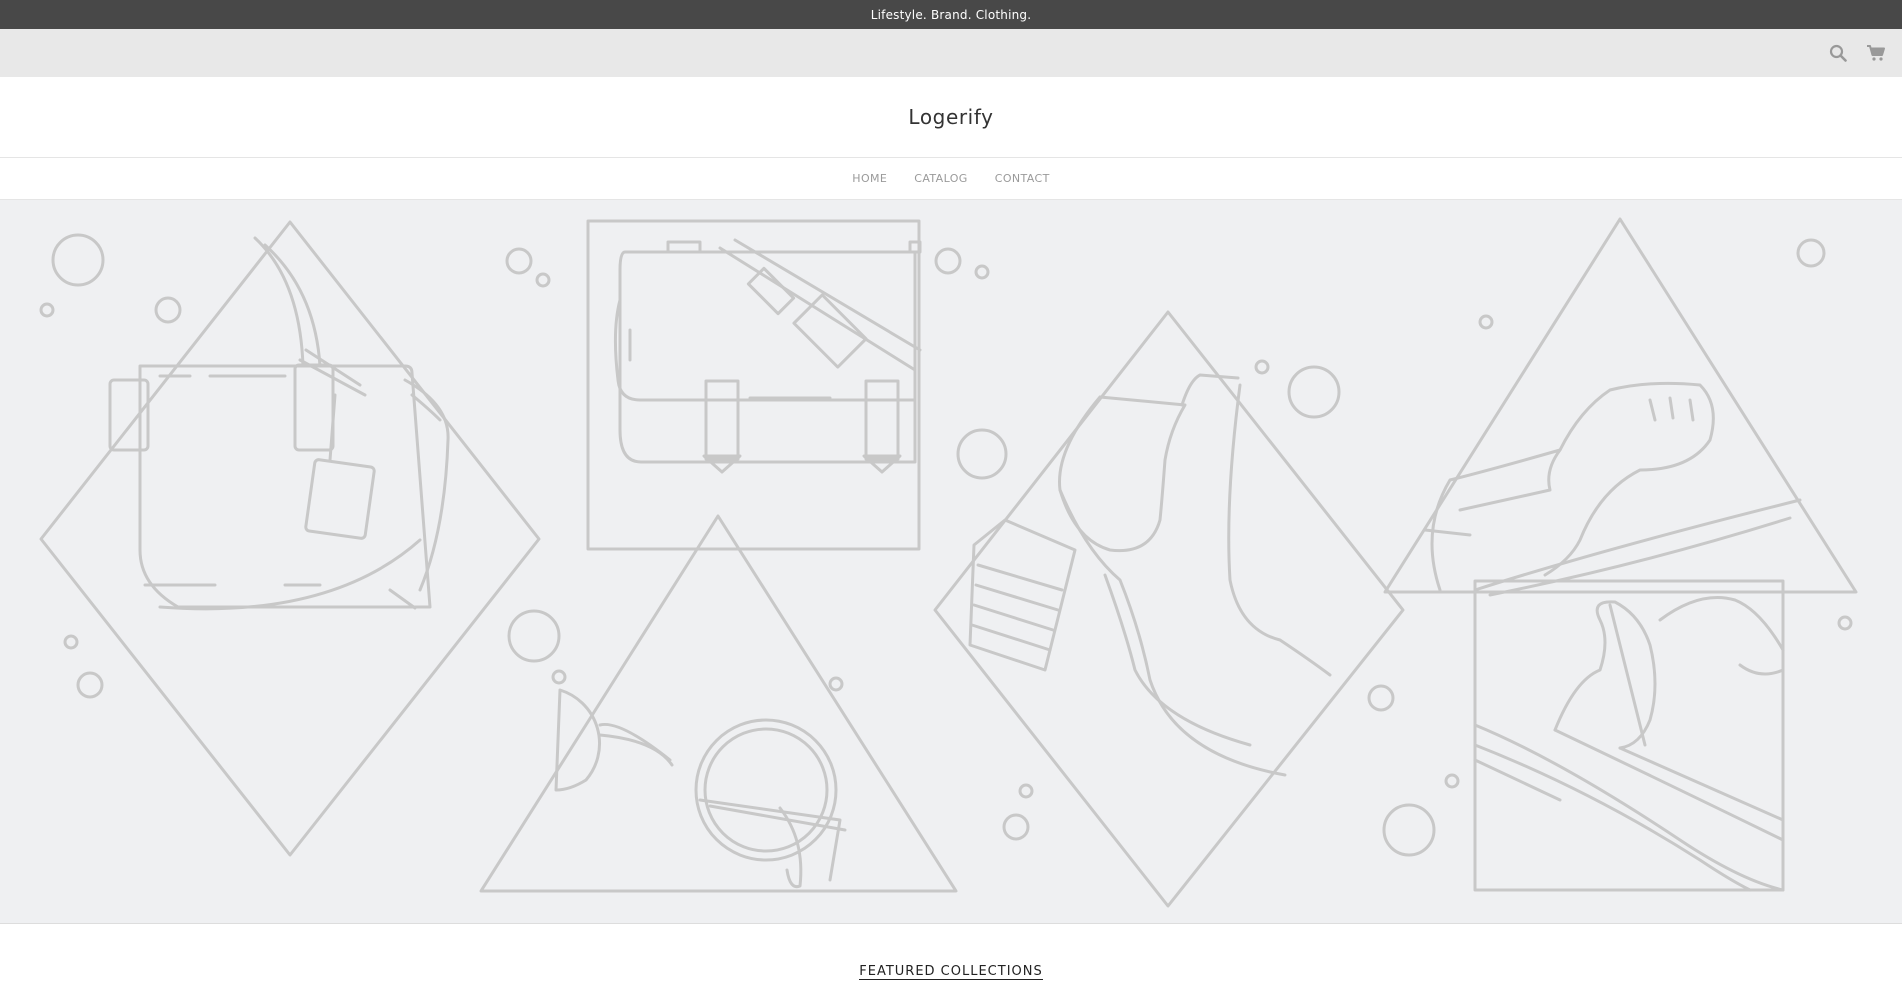 The width and height of the screenshot is (1902, 994). Describe the element at coordinates (718, 703) in the screenshot. I see `glasses-illustration` at that location.